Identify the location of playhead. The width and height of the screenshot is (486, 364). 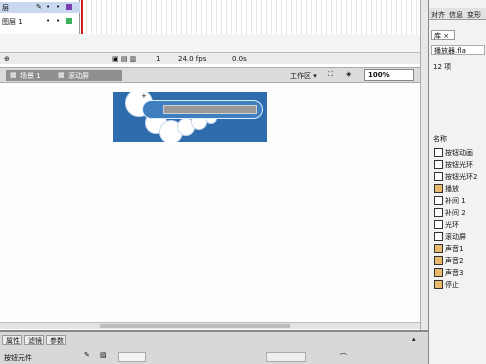
(82, 17).